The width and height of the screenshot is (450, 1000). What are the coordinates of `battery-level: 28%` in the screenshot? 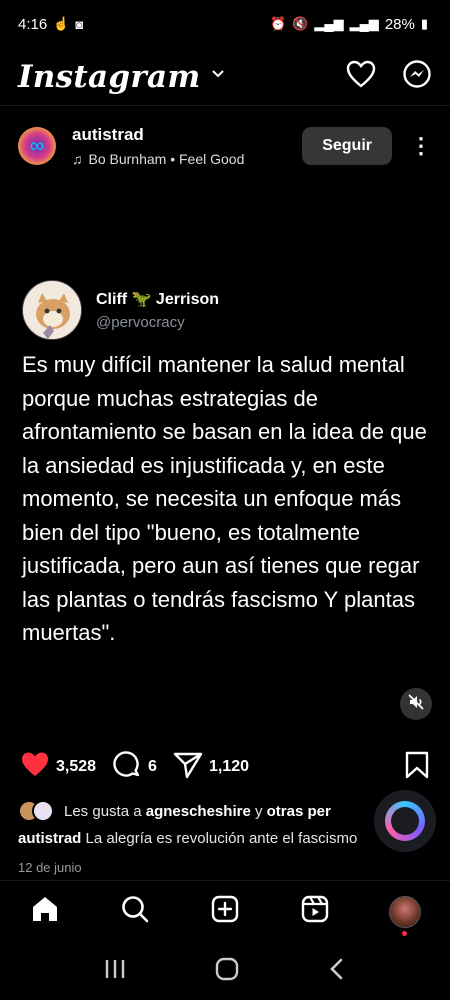 It's located at (399, 24).